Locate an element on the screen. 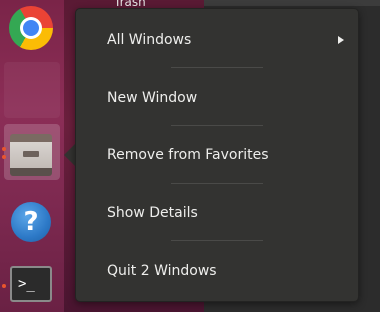  dock-empty-slot is located at coordinates (32, 90).